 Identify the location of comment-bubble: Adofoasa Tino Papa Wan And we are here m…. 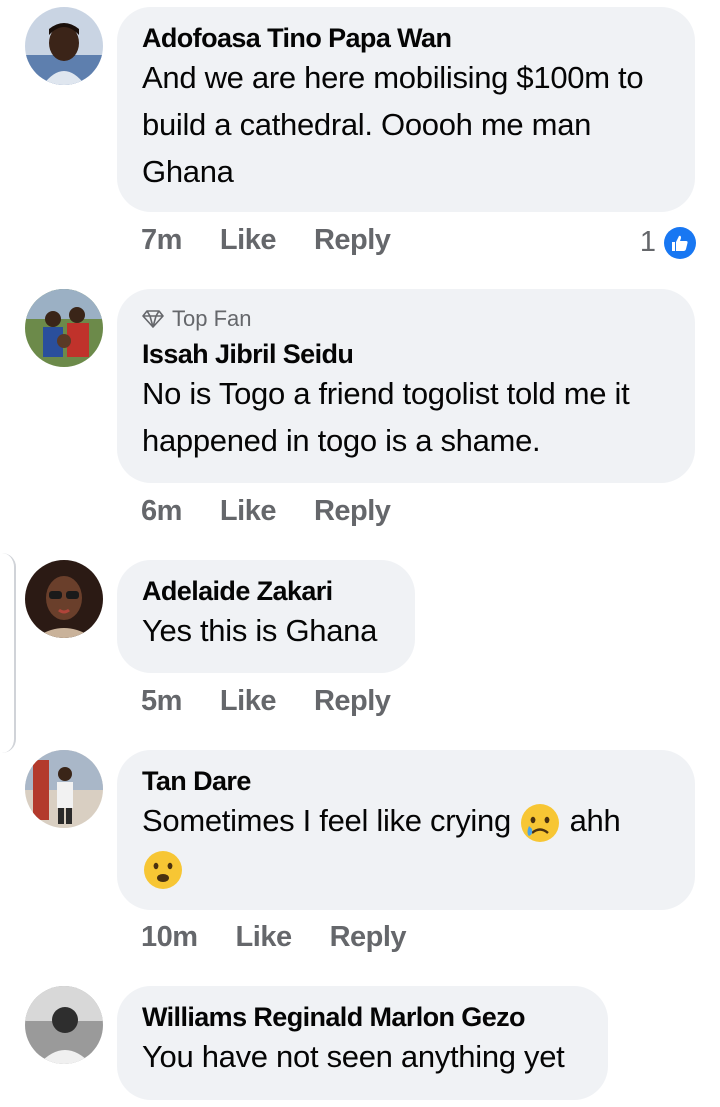
(406, 109).